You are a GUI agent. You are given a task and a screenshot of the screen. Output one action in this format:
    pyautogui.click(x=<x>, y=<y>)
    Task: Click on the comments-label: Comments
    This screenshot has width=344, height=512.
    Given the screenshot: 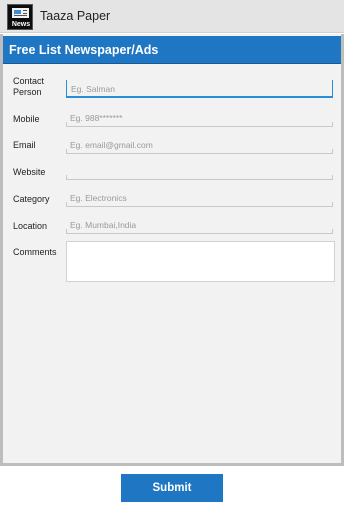 What is the action you would take?
    pyautogui.click(x=35, y=252)
    